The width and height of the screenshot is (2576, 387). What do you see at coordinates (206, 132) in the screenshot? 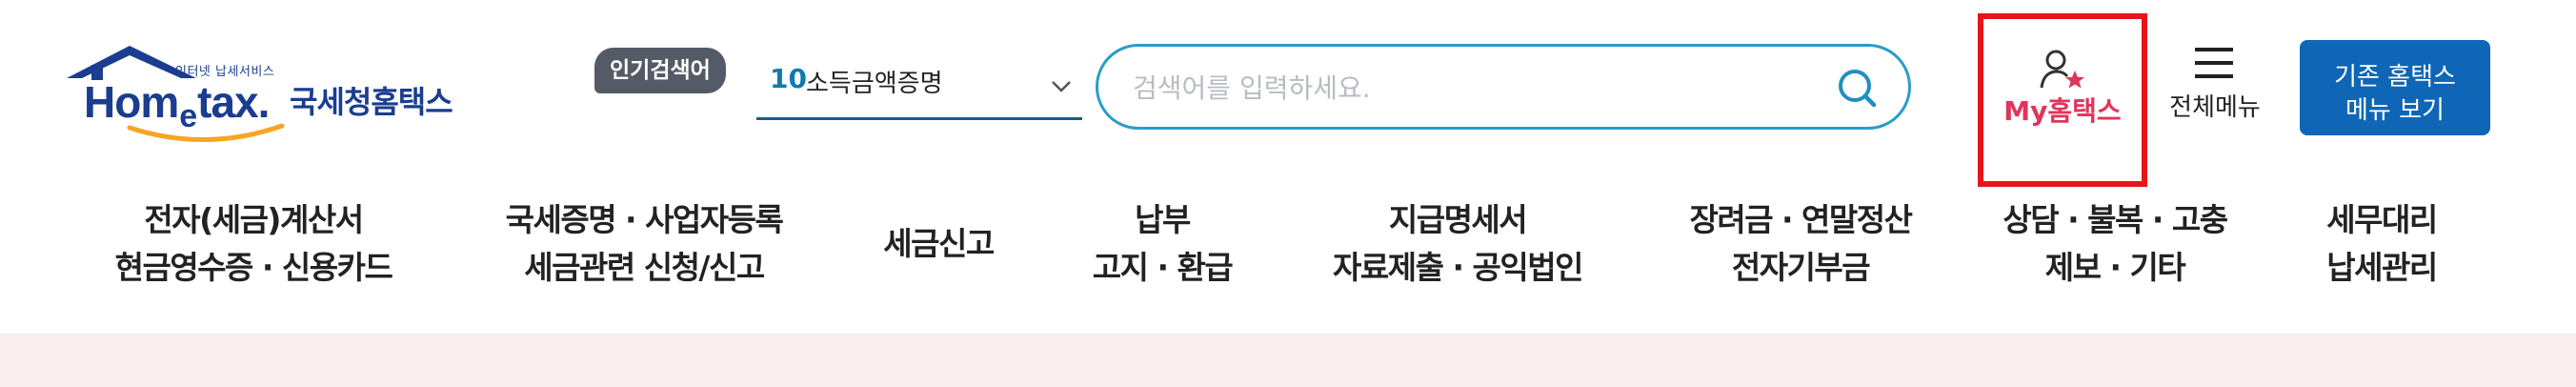
I see `logo-swoosh-icon` at bounding box center [206, 132].